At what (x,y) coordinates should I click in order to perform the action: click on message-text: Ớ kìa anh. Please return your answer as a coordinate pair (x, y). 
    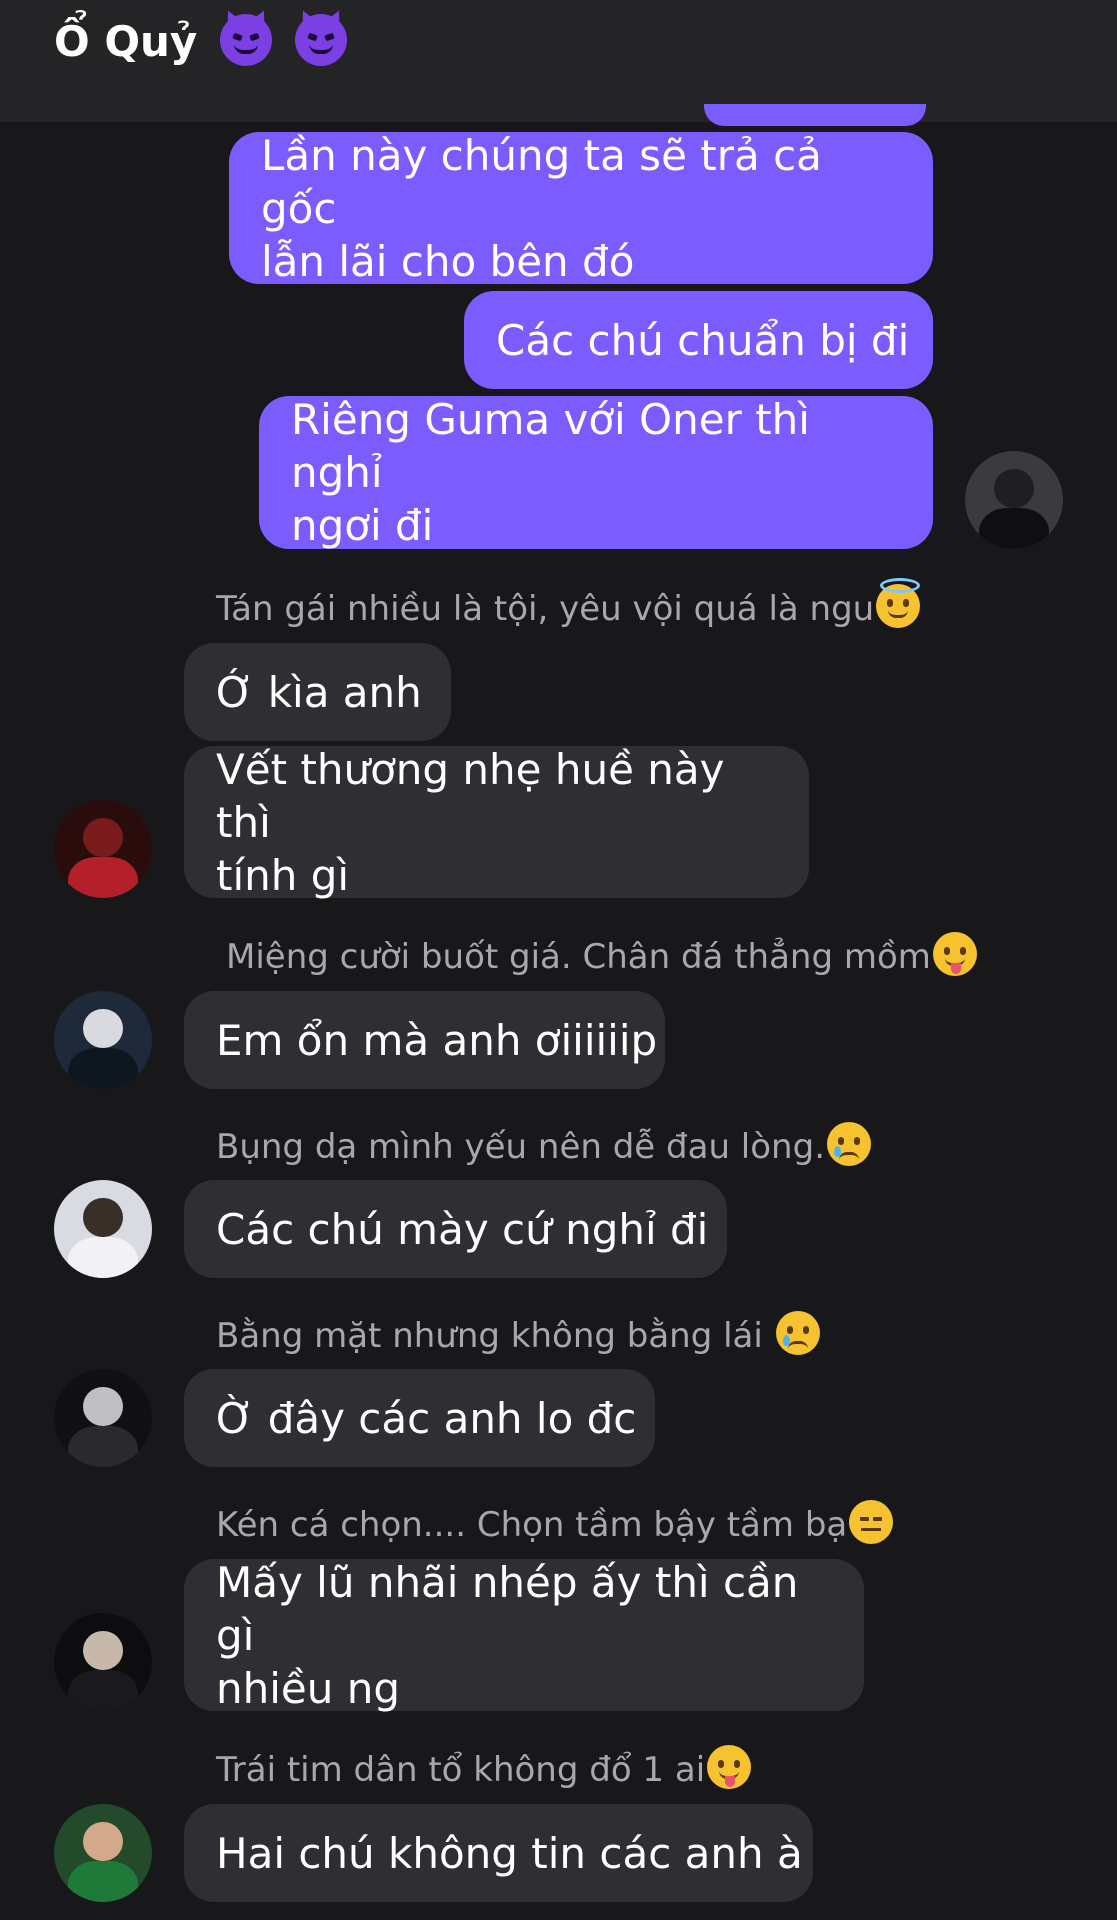
    Looking at the image, I should click on (319, 692).